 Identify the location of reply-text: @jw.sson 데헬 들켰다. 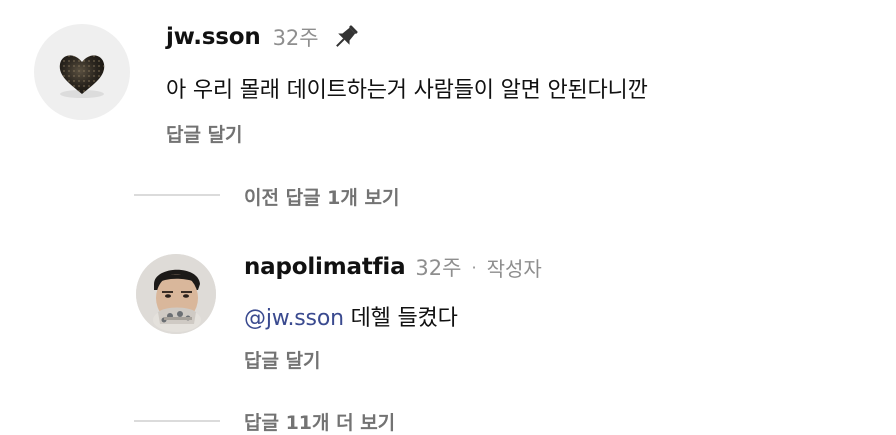
(351, 316).